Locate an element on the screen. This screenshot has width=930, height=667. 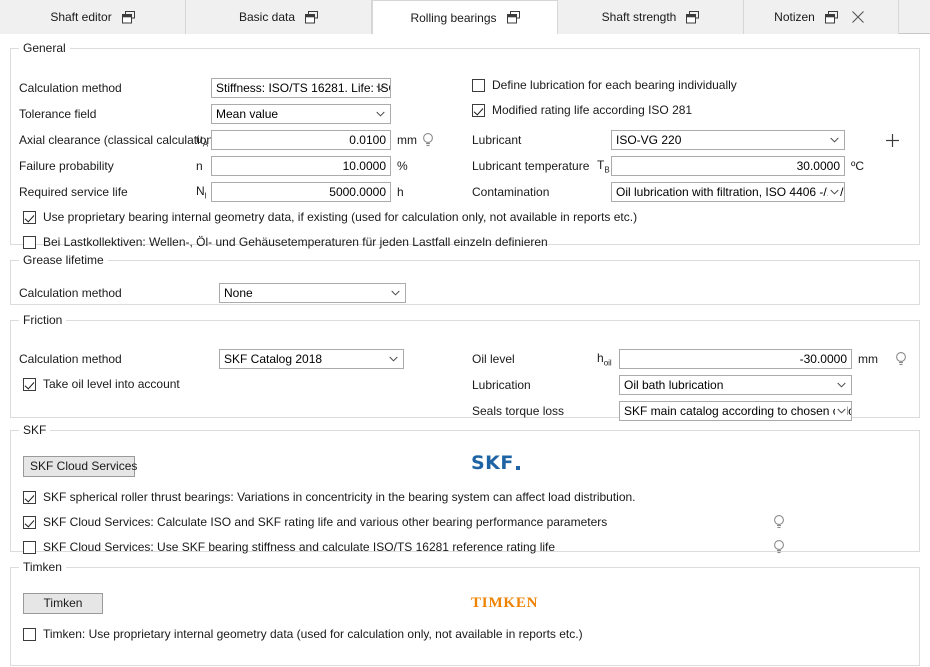
tab-notizen: Notizen is located at coordinates (821, 17).